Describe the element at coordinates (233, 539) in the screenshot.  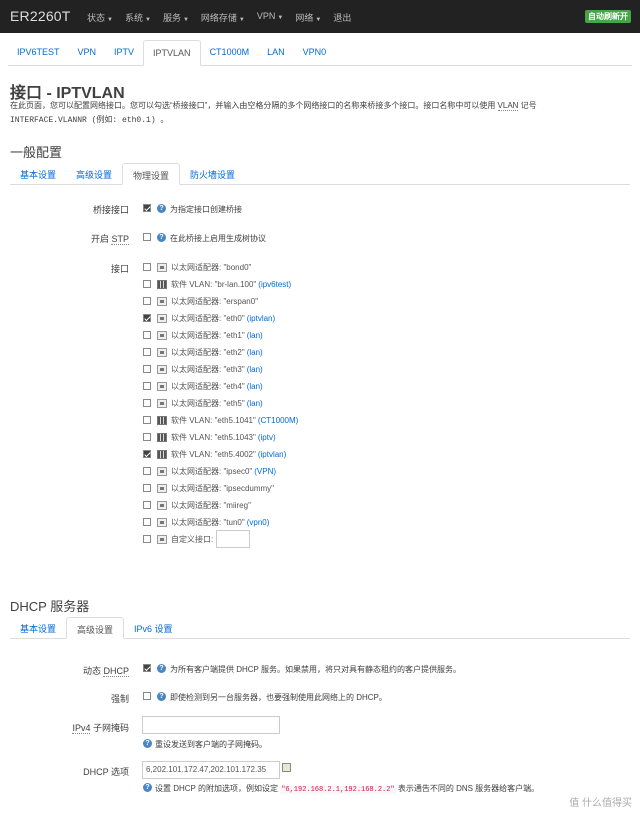
I see `custom-interface-input` at that location.